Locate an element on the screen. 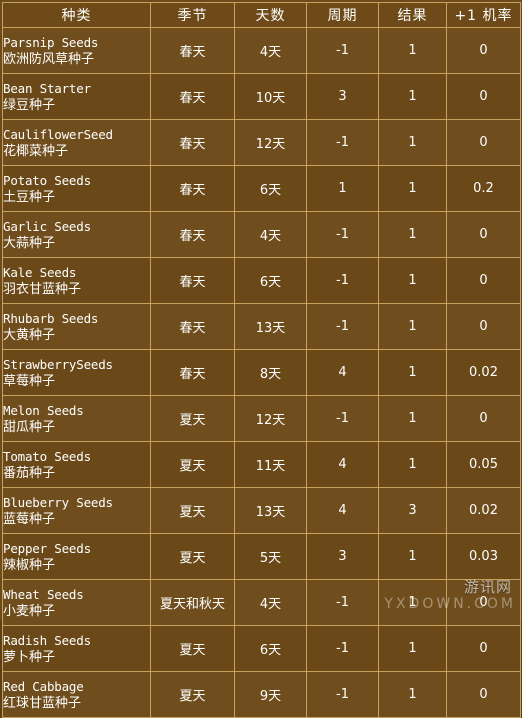  crop-name-zh: 小麦种子 is located at coordinates (29, 611).